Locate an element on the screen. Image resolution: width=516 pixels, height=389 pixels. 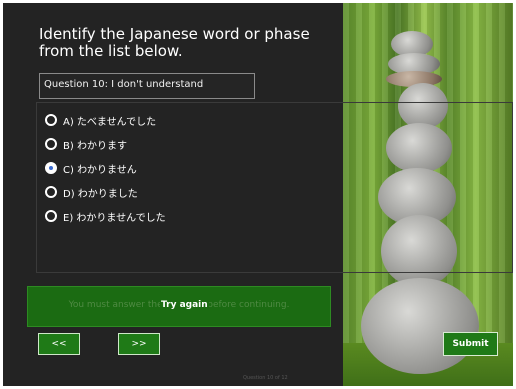
stone-base is located at coordinates (420, 326).